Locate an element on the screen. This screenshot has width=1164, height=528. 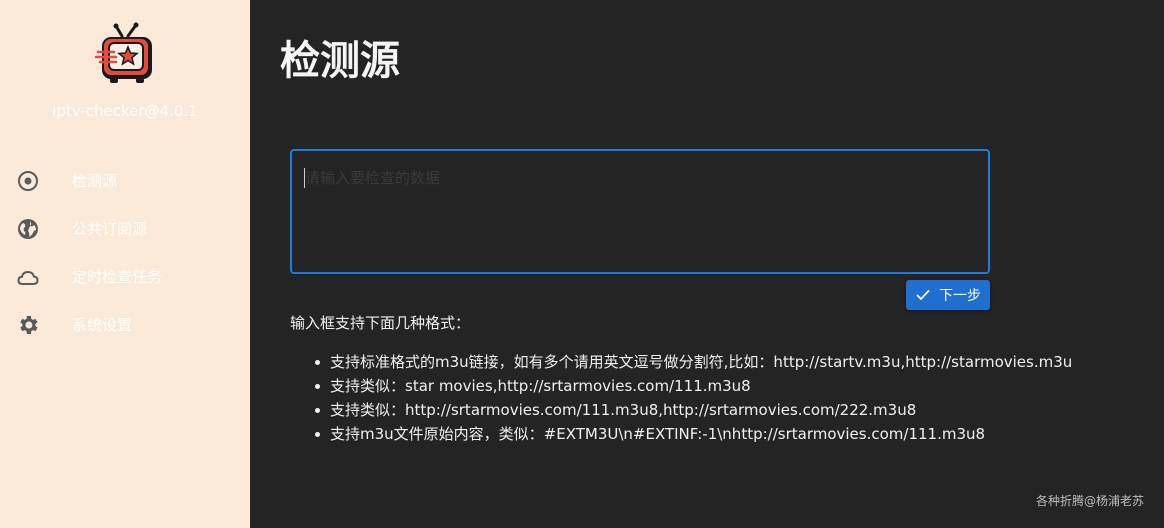
page-title: 检测源 is located at coordinates (340, 61).